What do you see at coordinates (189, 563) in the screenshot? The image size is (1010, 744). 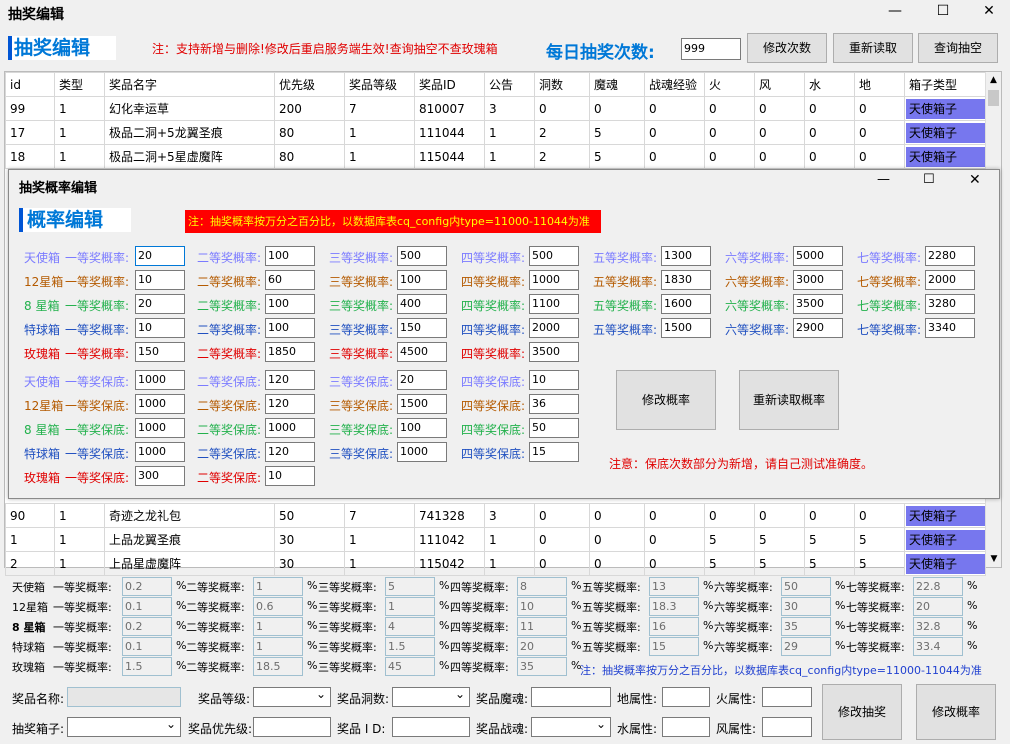 I see `table-cell: 上品星虚魔阵` at bounding box center [189, 563].